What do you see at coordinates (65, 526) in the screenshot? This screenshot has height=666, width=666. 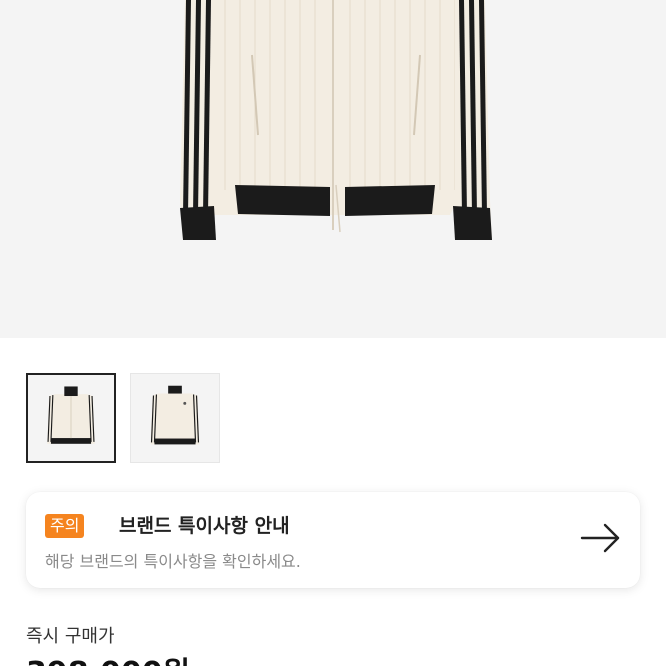 I see `caution-badge: 주의` at bounding box center [65, 526].